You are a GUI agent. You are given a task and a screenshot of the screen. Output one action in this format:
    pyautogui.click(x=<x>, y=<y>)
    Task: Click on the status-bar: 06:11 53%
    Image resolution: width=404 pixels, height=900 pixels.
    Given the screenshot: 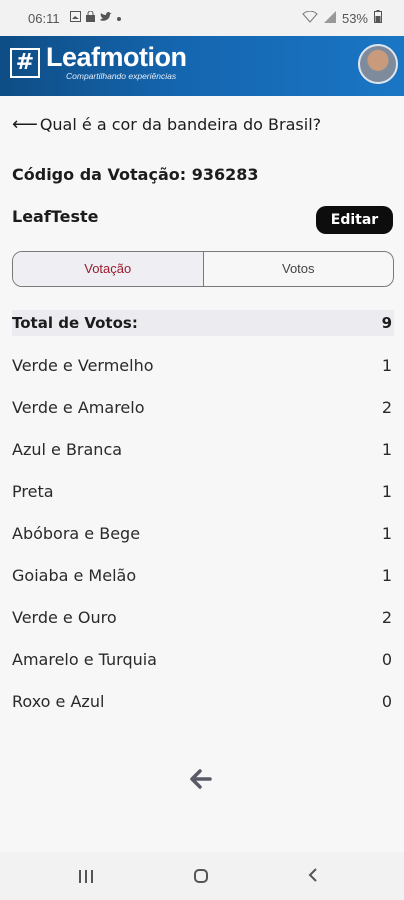 What is the action you would take?
    pyautogui.click(x=202, y=18)
    